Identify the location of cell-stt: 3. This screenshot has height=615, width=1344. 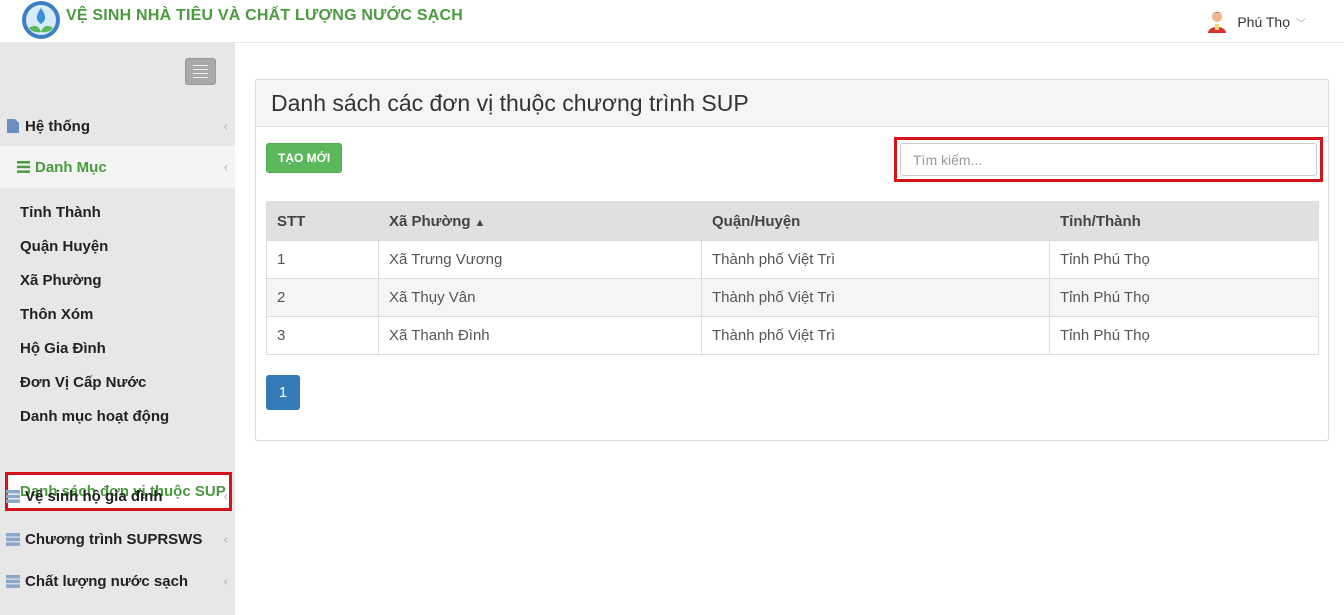
(322, 335).